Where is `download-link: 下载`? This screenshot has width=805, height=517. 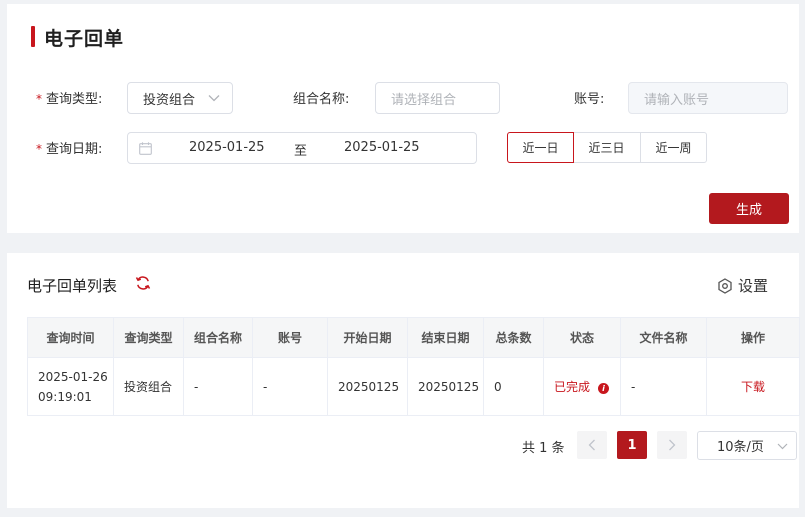 download-link: 下载 is located at coordinates (753, 387).